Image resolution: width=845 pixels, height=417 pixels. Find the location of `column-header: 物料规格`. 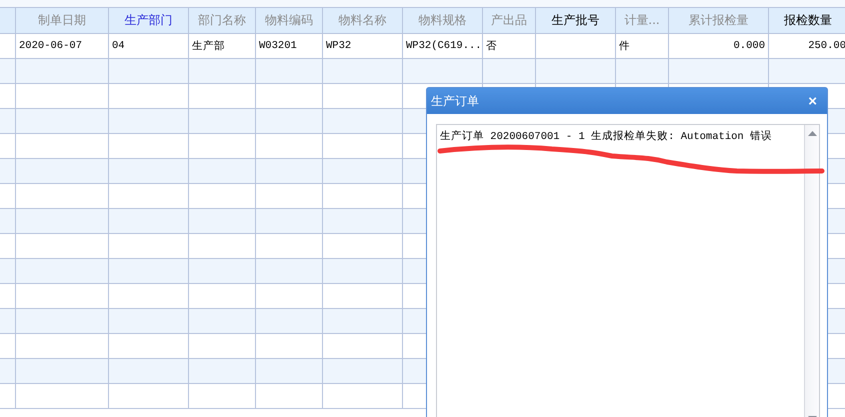

column-header: 物料规格 is located at coordinates (442, 21).